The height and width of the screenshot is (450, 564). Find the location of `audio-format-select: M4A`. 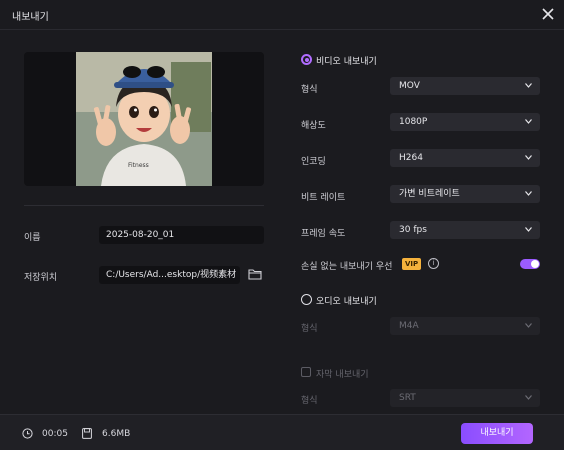

audio-format-select: M4A is located at coordinates (465, 326).